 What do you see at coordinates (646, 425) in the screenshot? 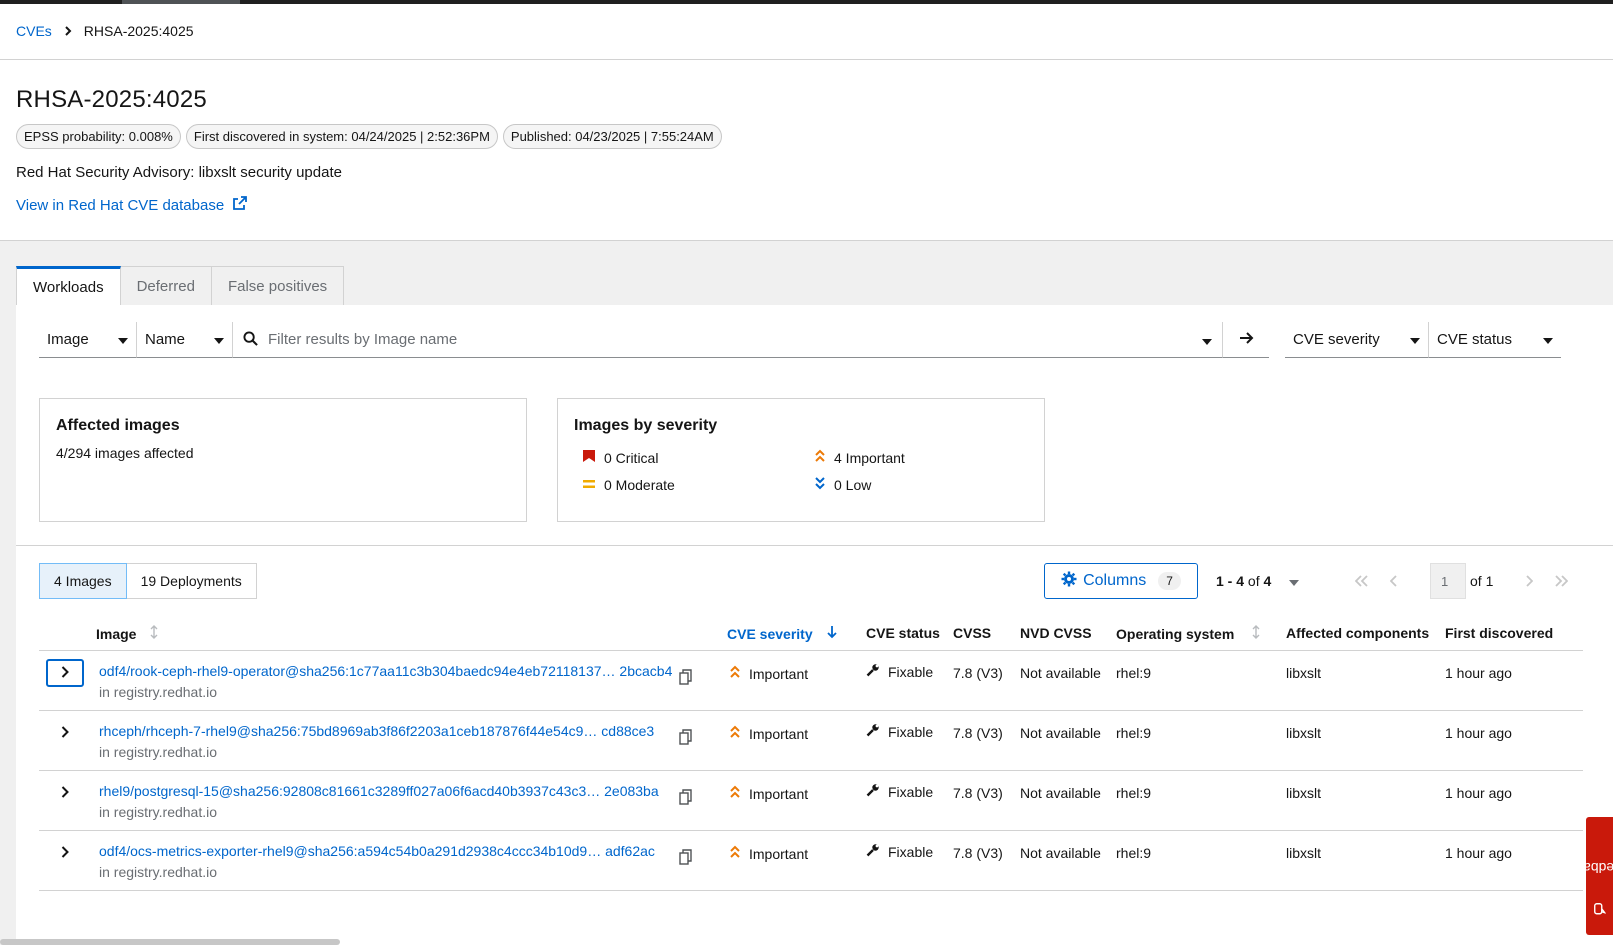
I see `images-by-severity-title: Images by severity` at bounding box center [646, 425].